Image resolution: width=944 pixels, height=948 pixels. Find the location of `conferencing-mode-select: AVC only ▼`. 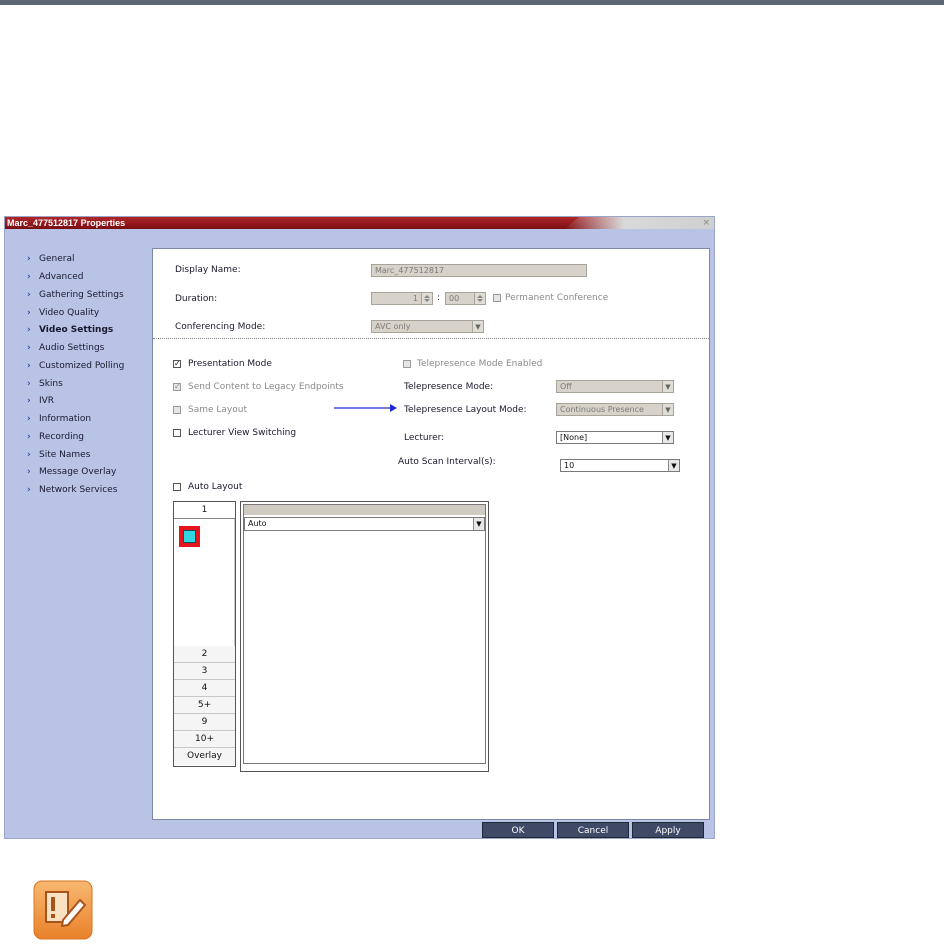

conferencing-mode-select: AVC only ▼ is located at coordinates (427, 326).